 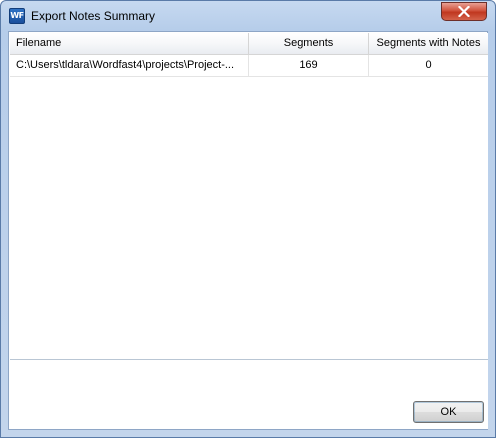 What do you see at coordinates (448, 412) in the screenshot?
I see `ok-button: OK` at bounding box center [448, 412].